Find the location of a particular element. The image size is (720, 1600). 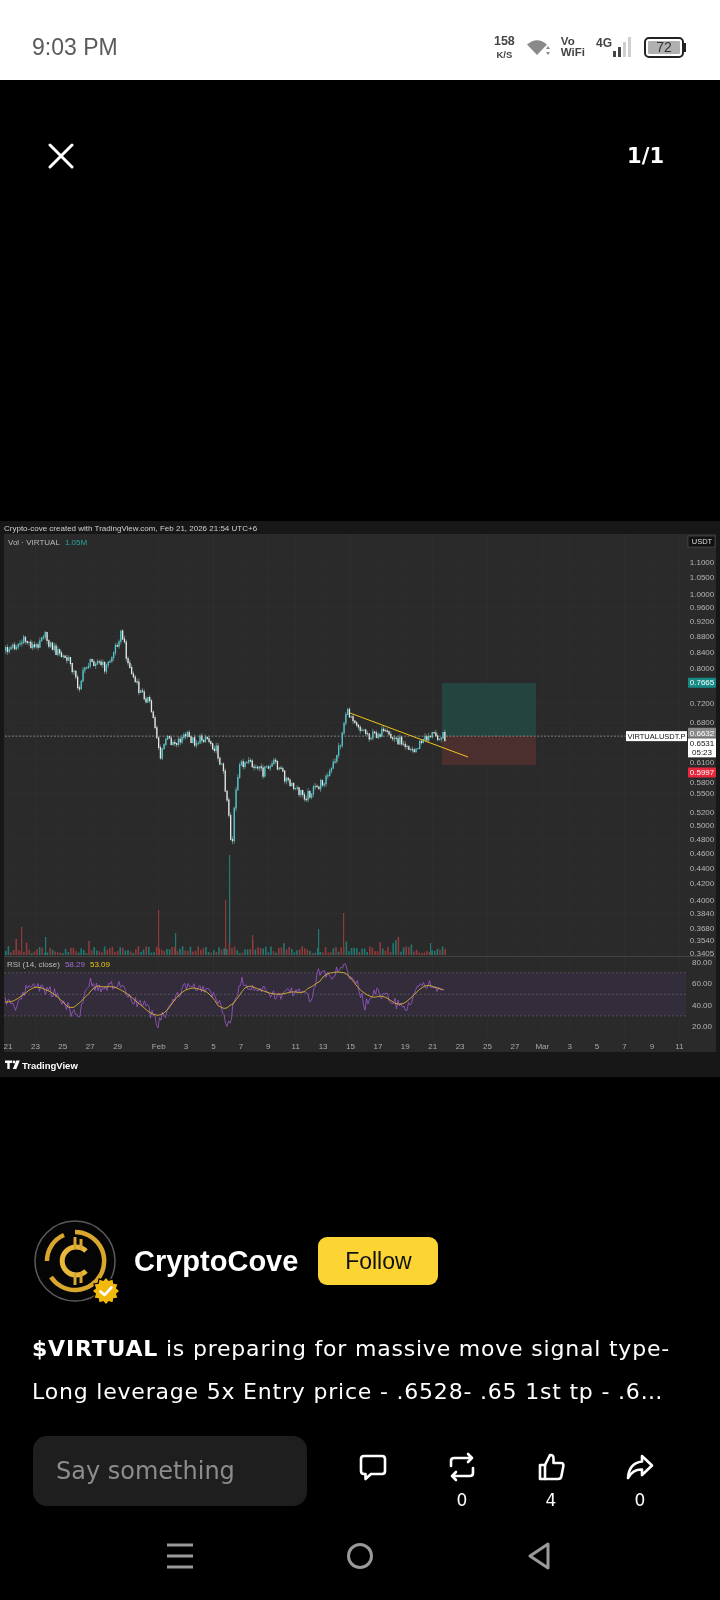

price-axis-label: 0.9600 is located at coordinates (702, 608).